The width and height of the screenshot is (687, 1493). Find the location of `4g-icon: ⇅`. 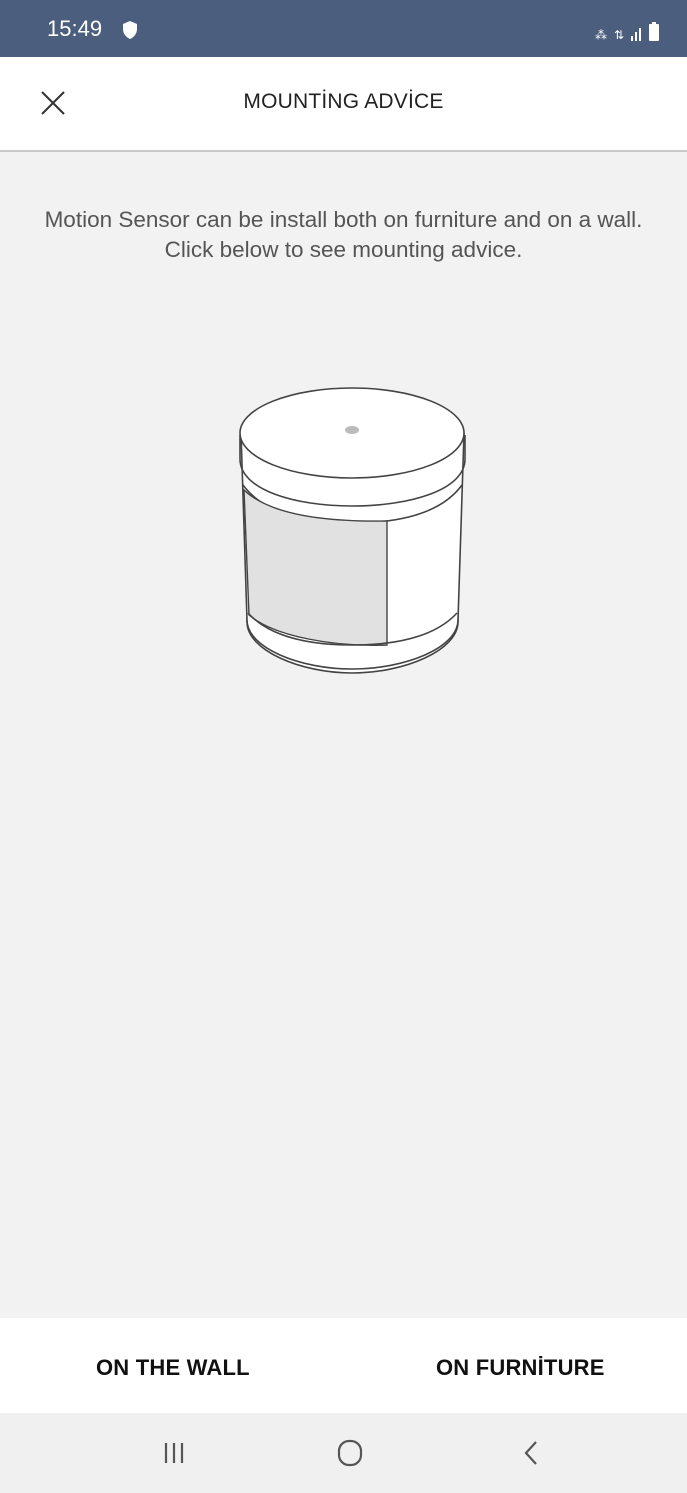

4g-icon: ⇅ is located at coordinates (618, 35).